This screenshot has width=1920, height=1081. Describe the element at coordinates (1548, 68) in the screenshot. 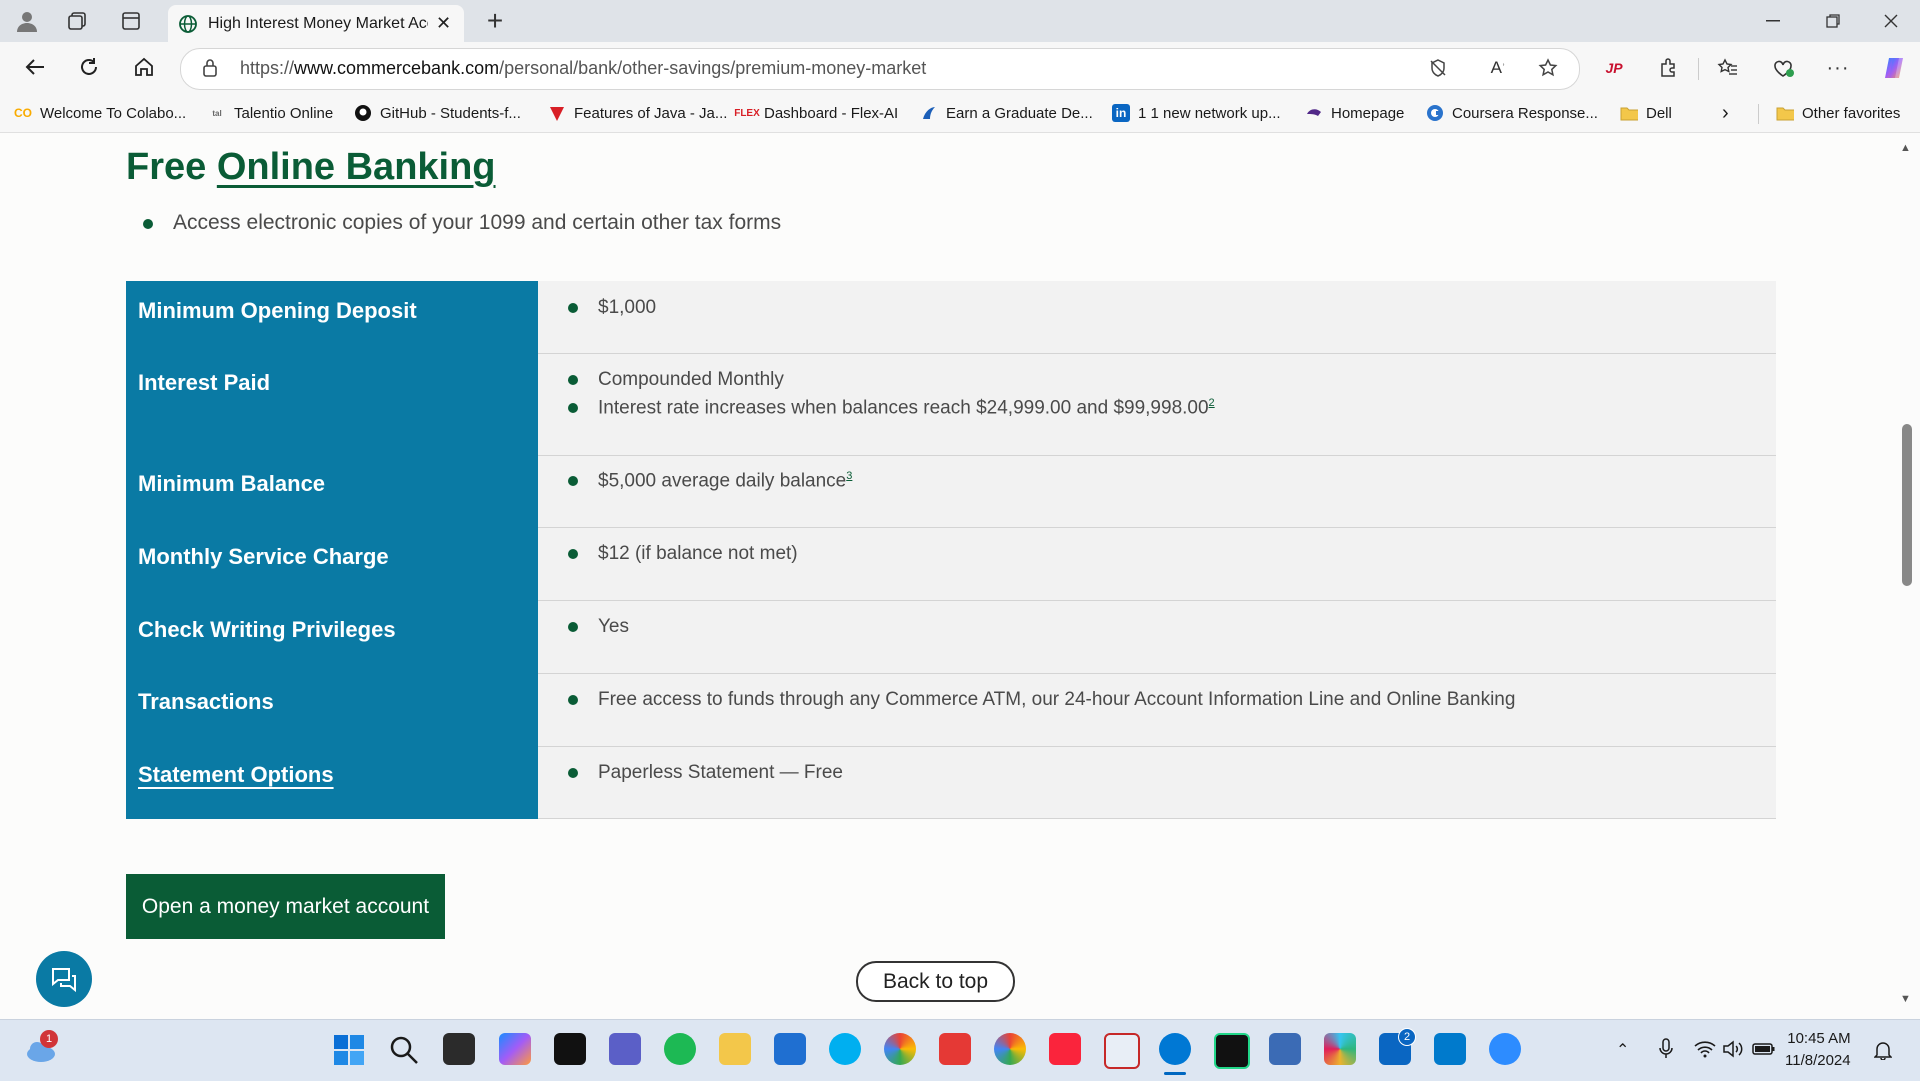

I see `favorite-star-icon` at that location.